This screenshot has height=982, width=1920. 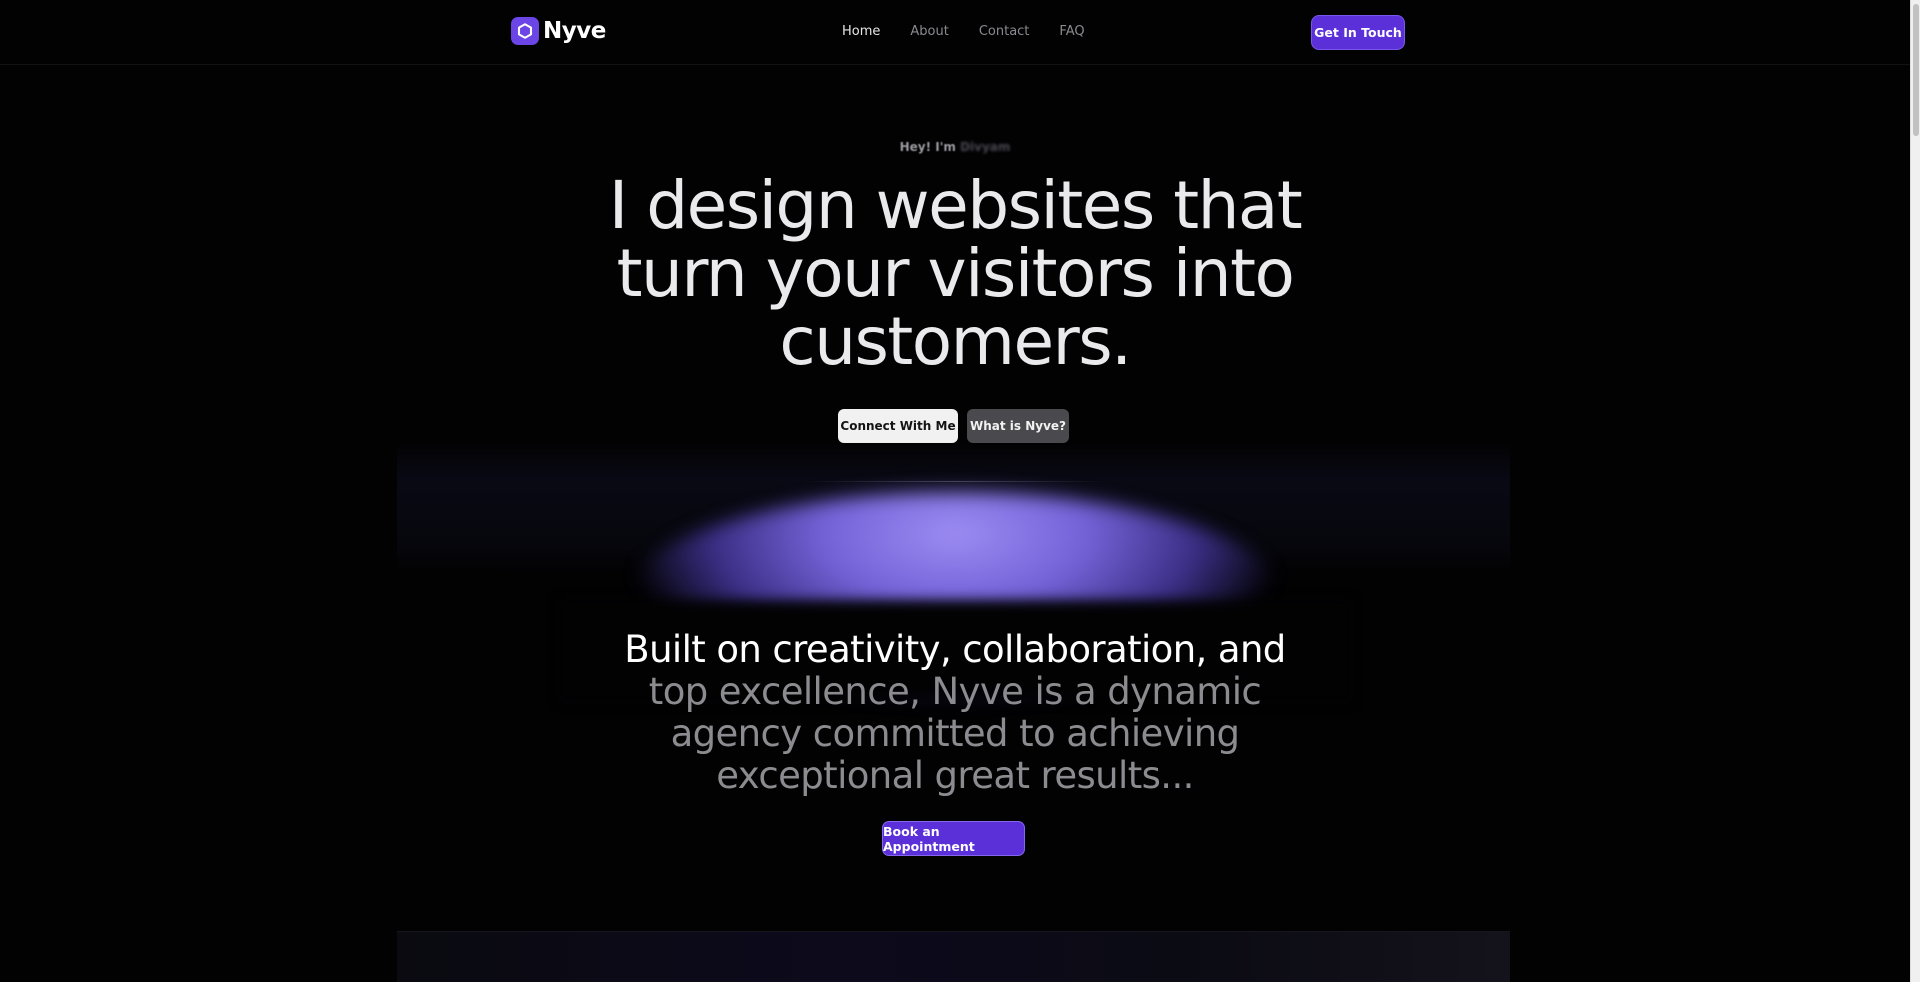 What do you see at coordinates (1358, 32) in the screenshot?
I see `get-in-touch-button: Get In Touch` at bounding box center [1358, 32].